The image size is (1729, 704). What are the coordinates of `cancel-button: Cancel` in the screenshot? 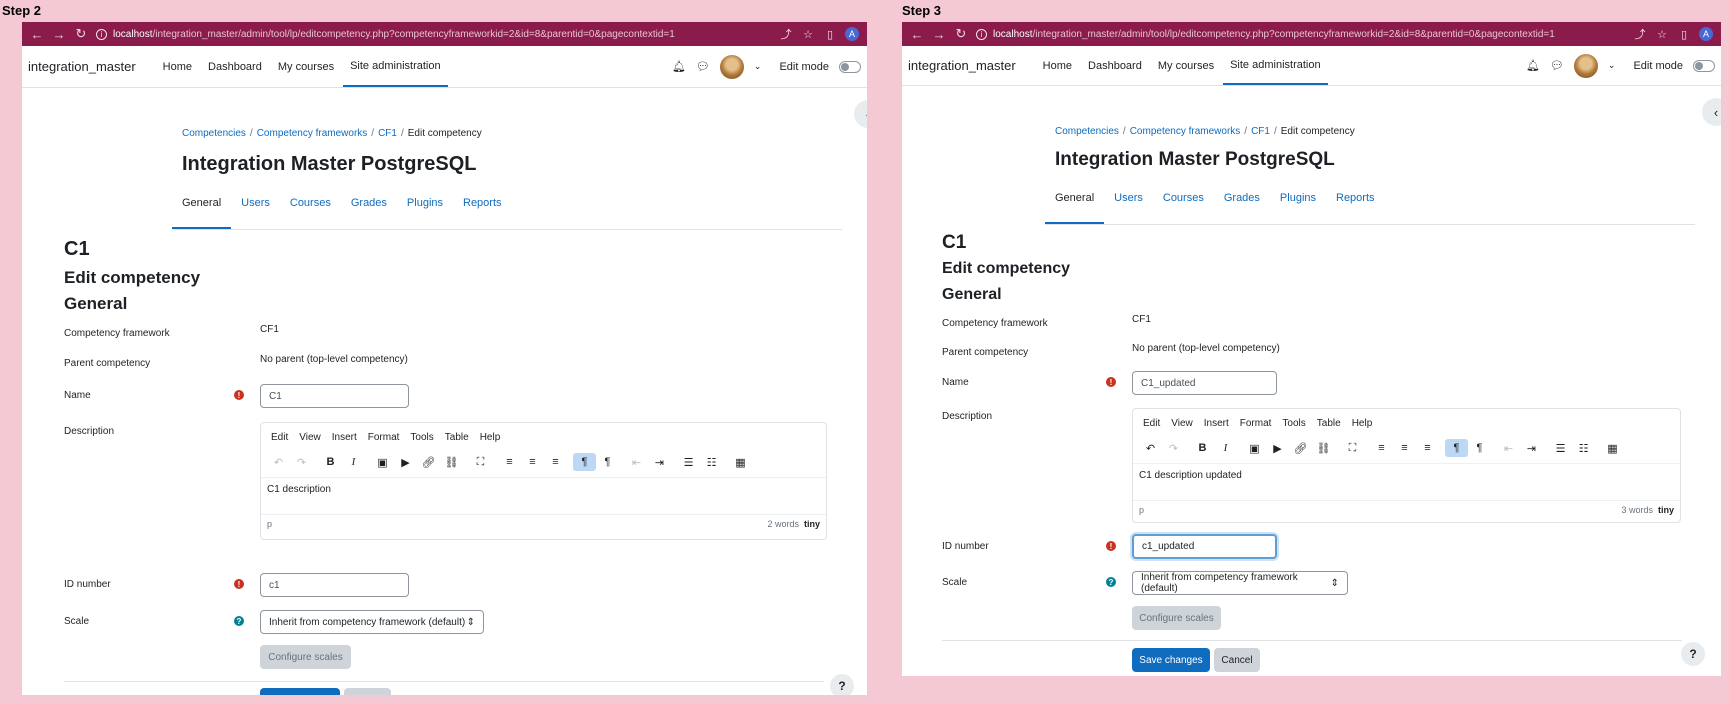 It's located at (1237, 660).